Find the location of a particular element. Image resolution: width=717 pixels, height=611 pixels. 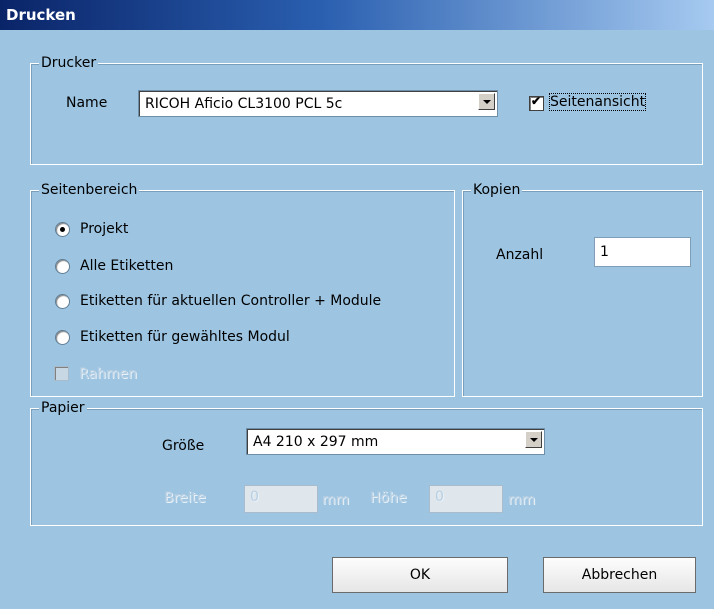

radio-projekt-label: Projekt is located at coordinates (104, 229).